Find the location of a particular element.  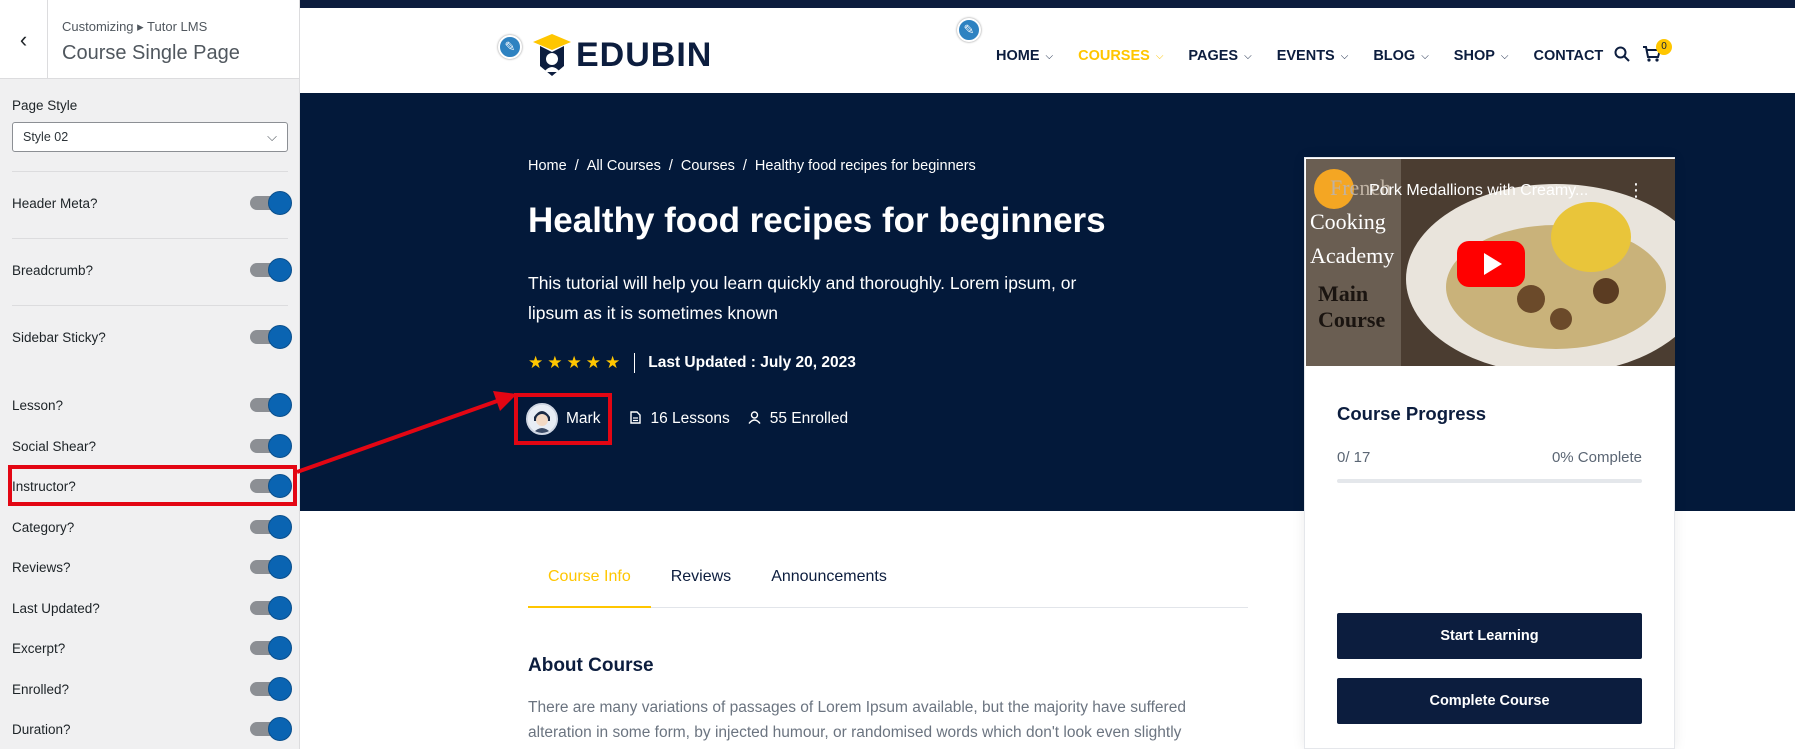

customizer-section-title: Course Single Page is located at coordinates (151, 53).